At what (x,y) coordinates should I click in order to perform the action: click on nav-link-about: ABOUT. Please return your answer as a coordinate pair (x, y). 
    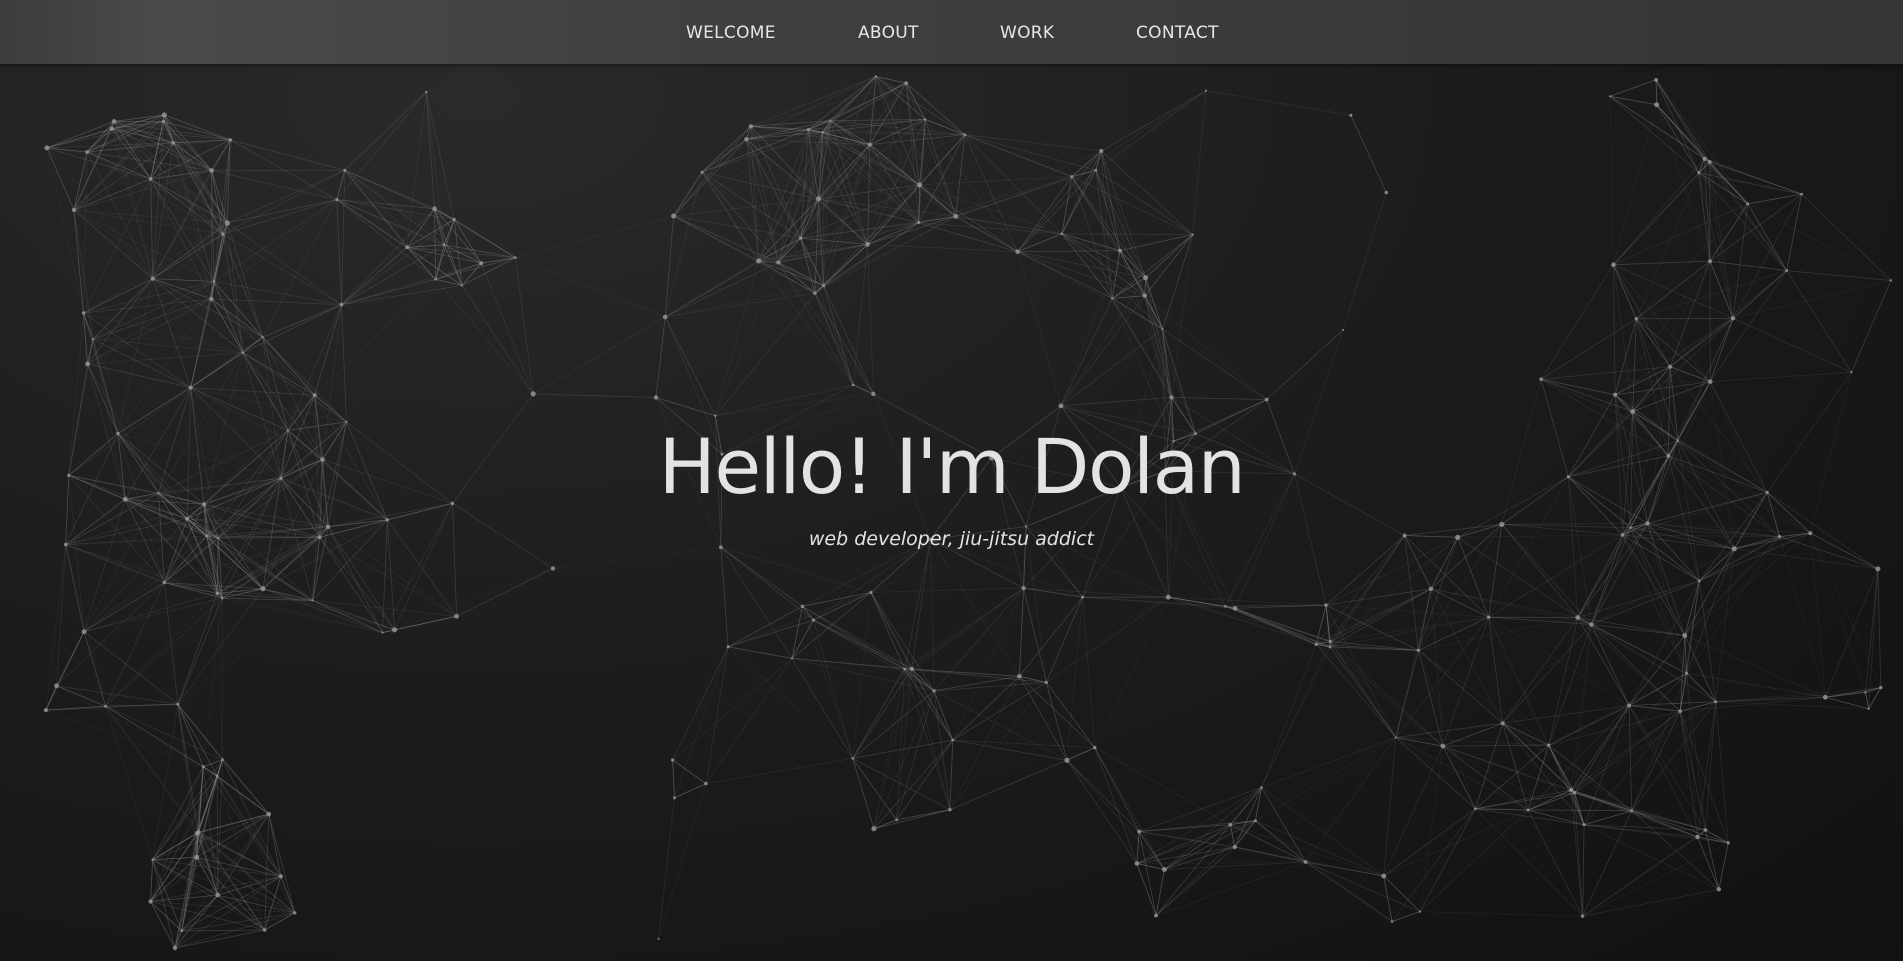
    Looking at the image, I should click on (888, 32).